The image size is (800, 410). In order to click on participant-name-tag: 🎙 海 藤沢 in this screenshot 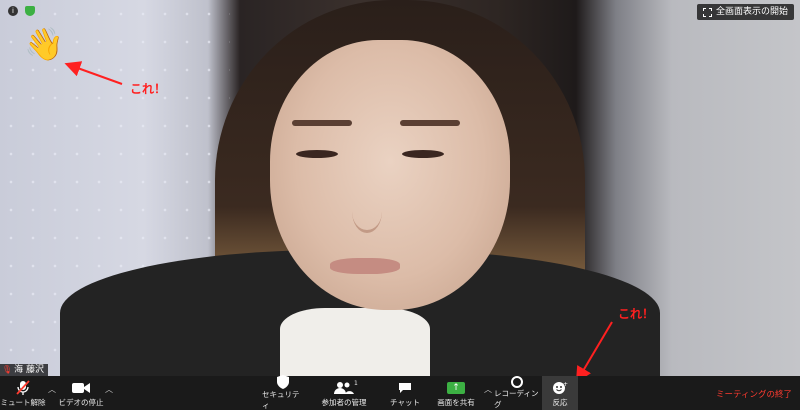, I will do `click(24, 370)`.